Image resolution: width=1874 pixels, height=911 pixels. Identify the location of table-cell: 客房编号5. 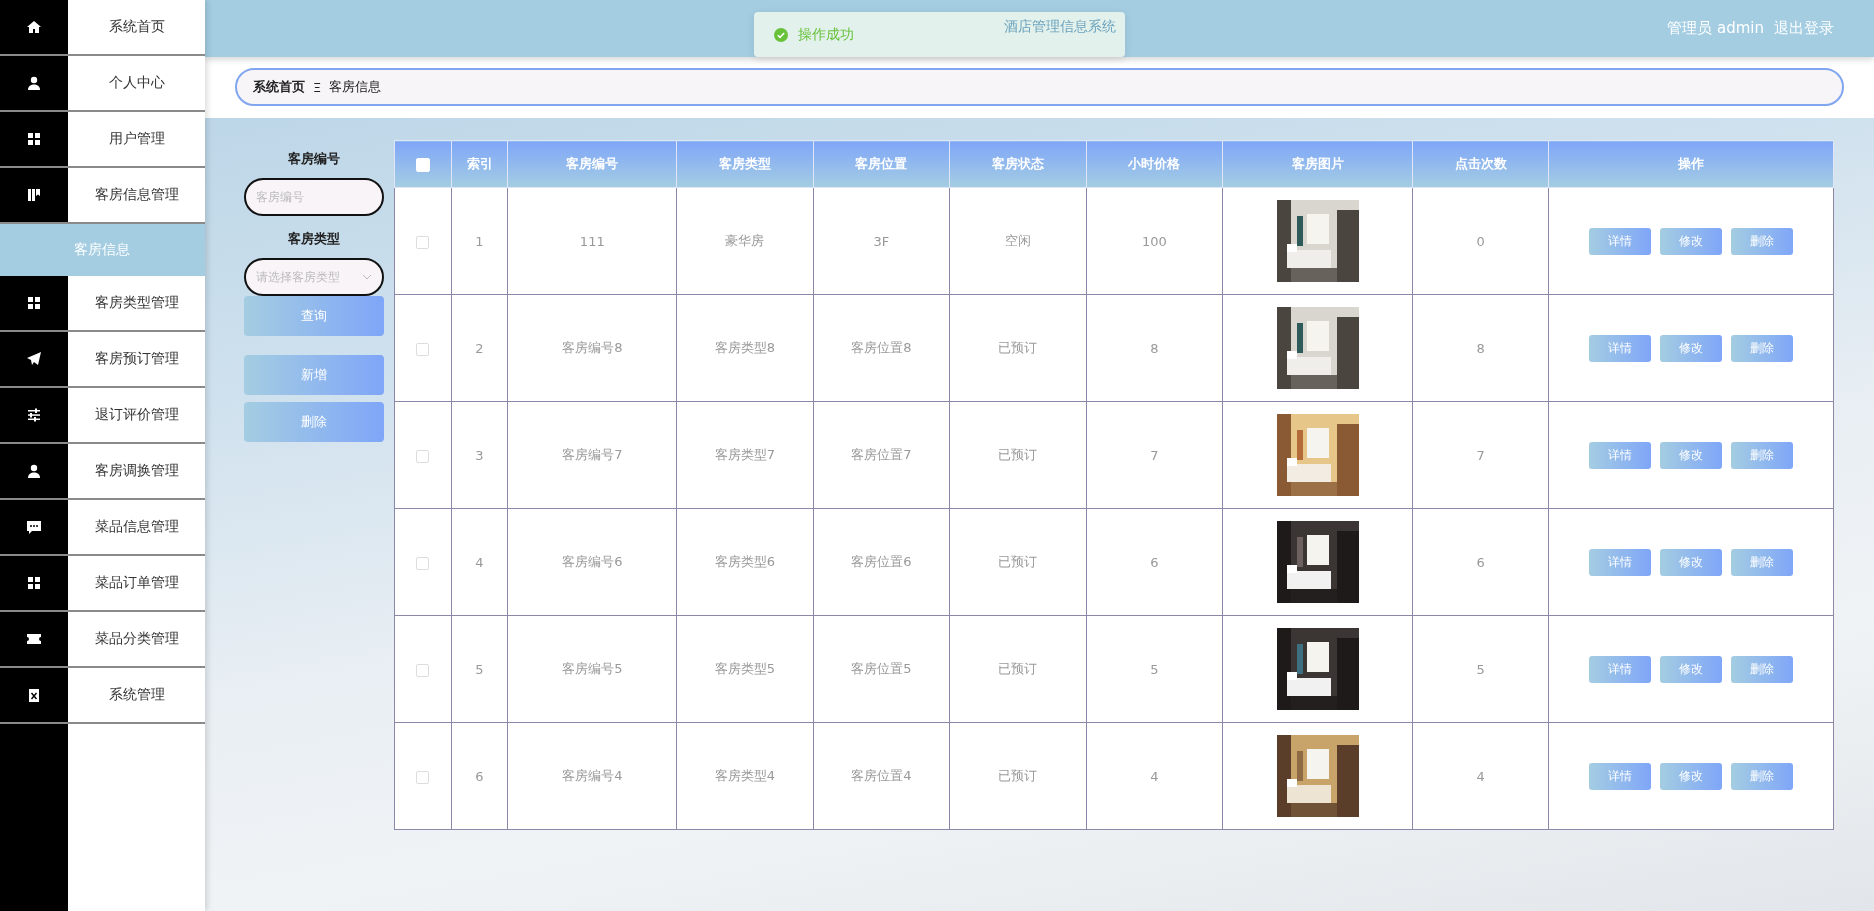
(592, 668).